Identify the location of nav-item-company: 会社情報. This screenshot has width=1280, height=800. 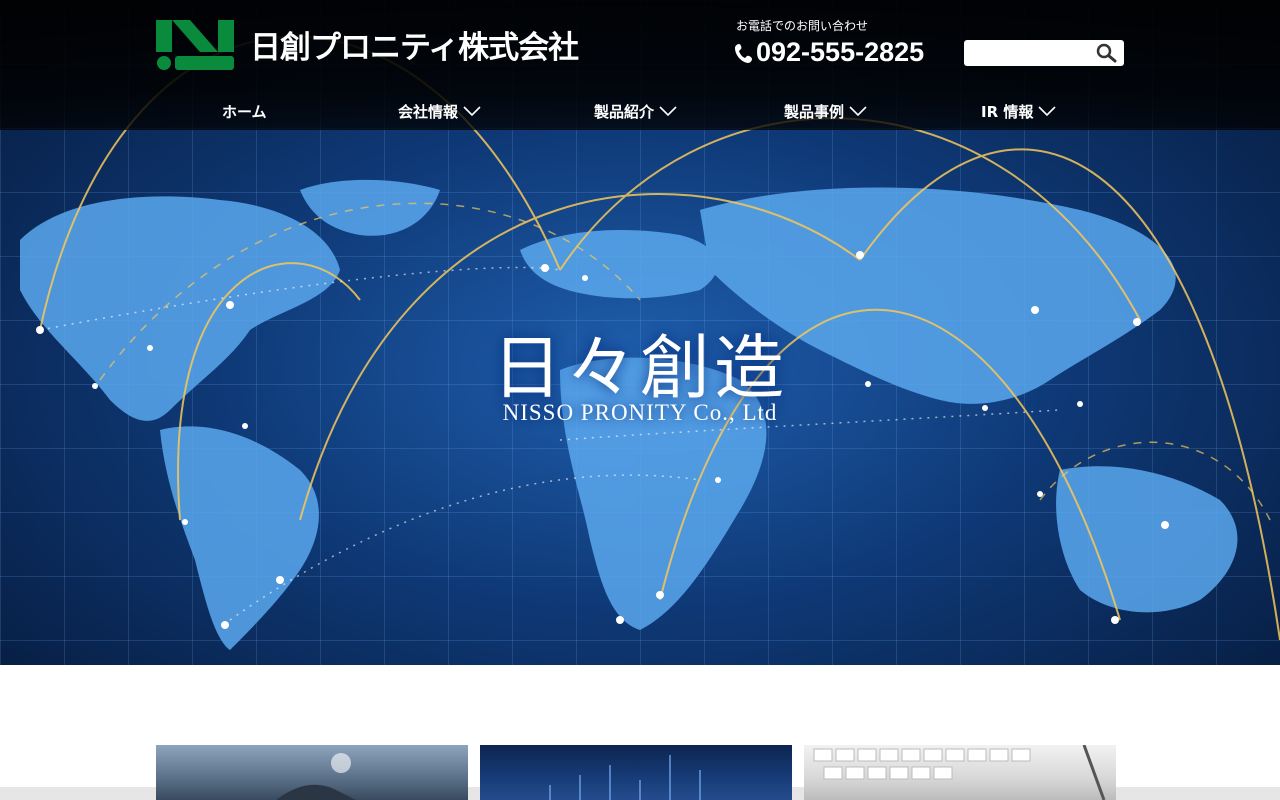
(440, 111).